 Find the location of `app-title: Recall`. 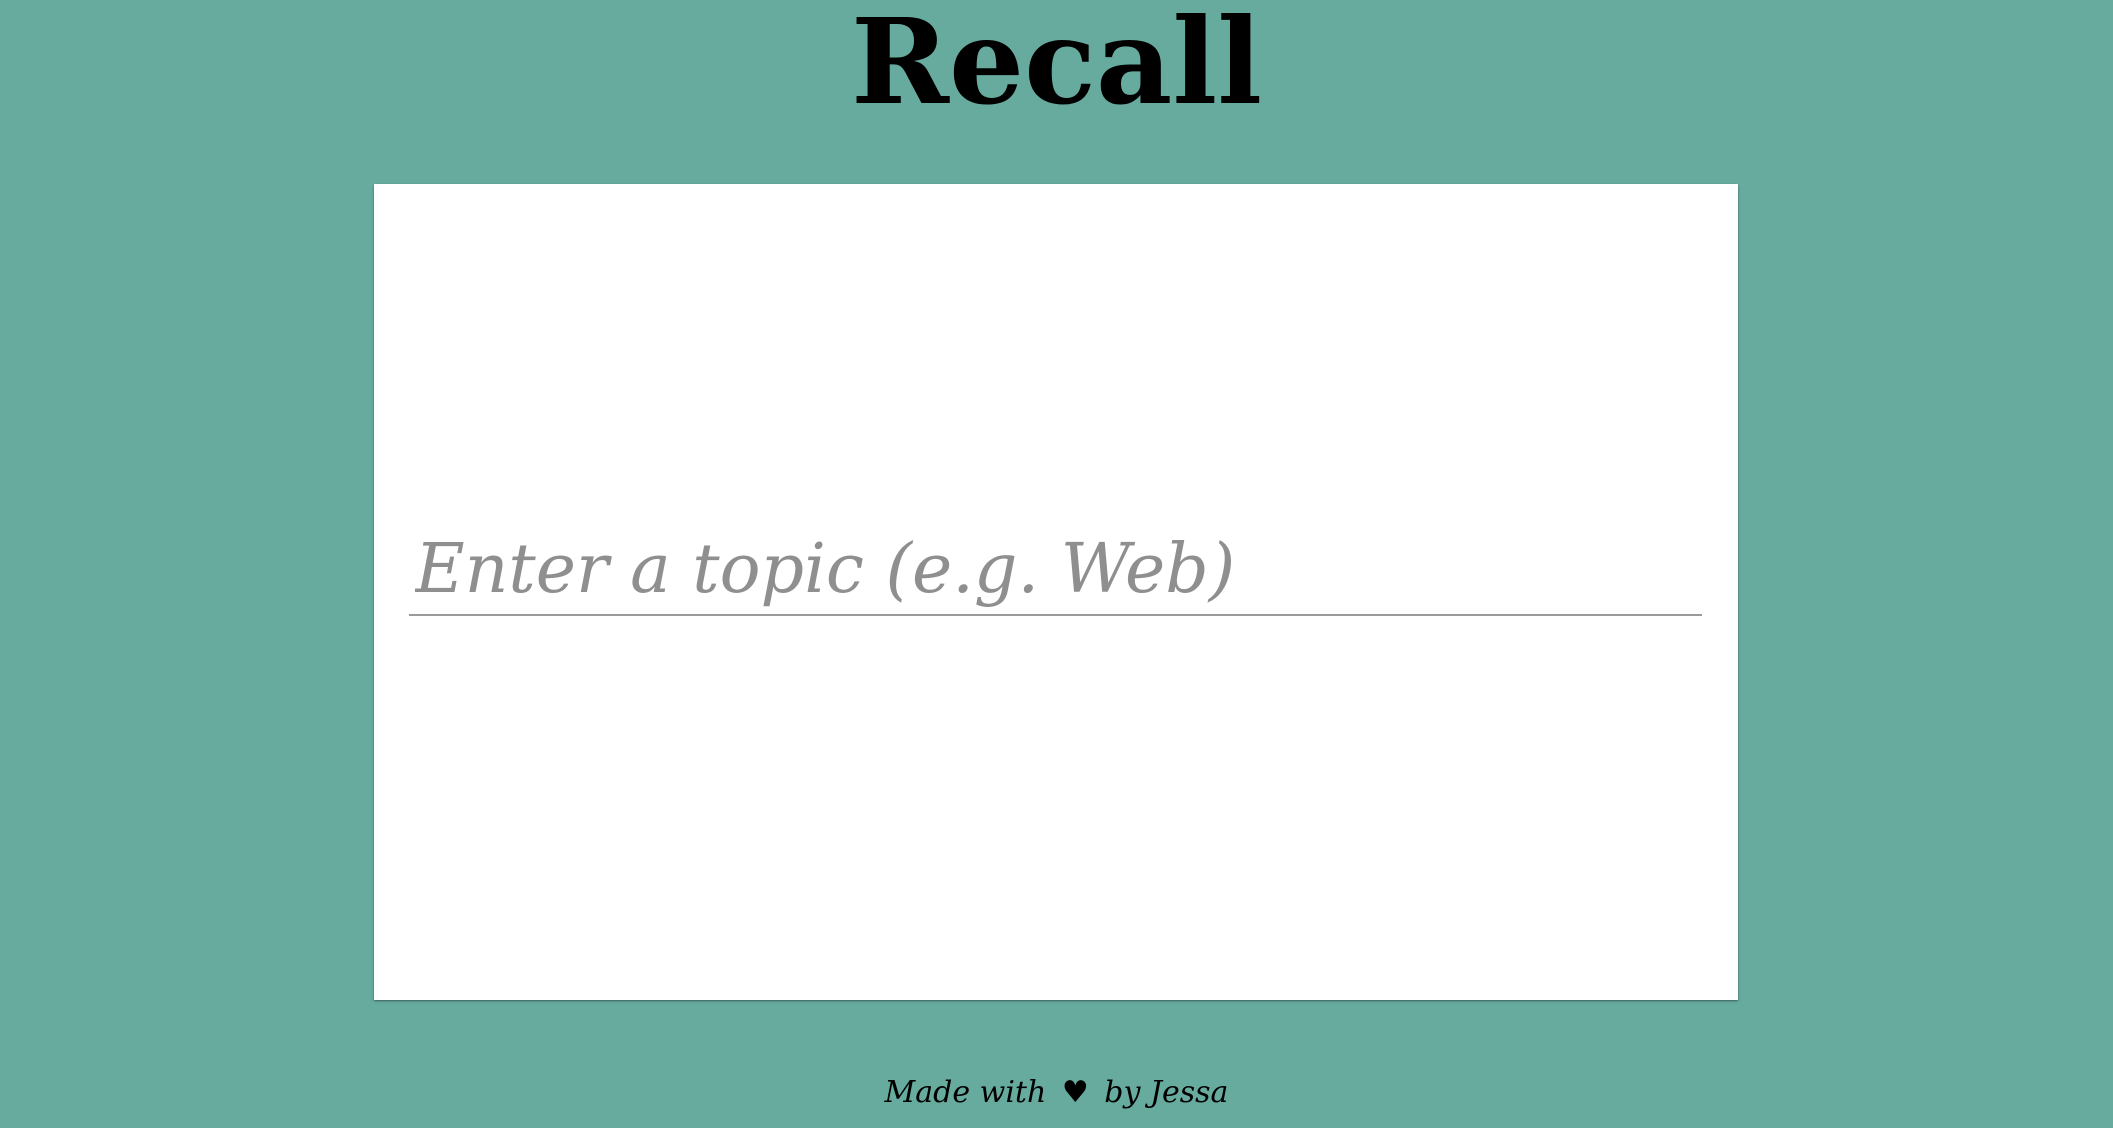

app-title: Recall is located at coordinates (1056, 65).